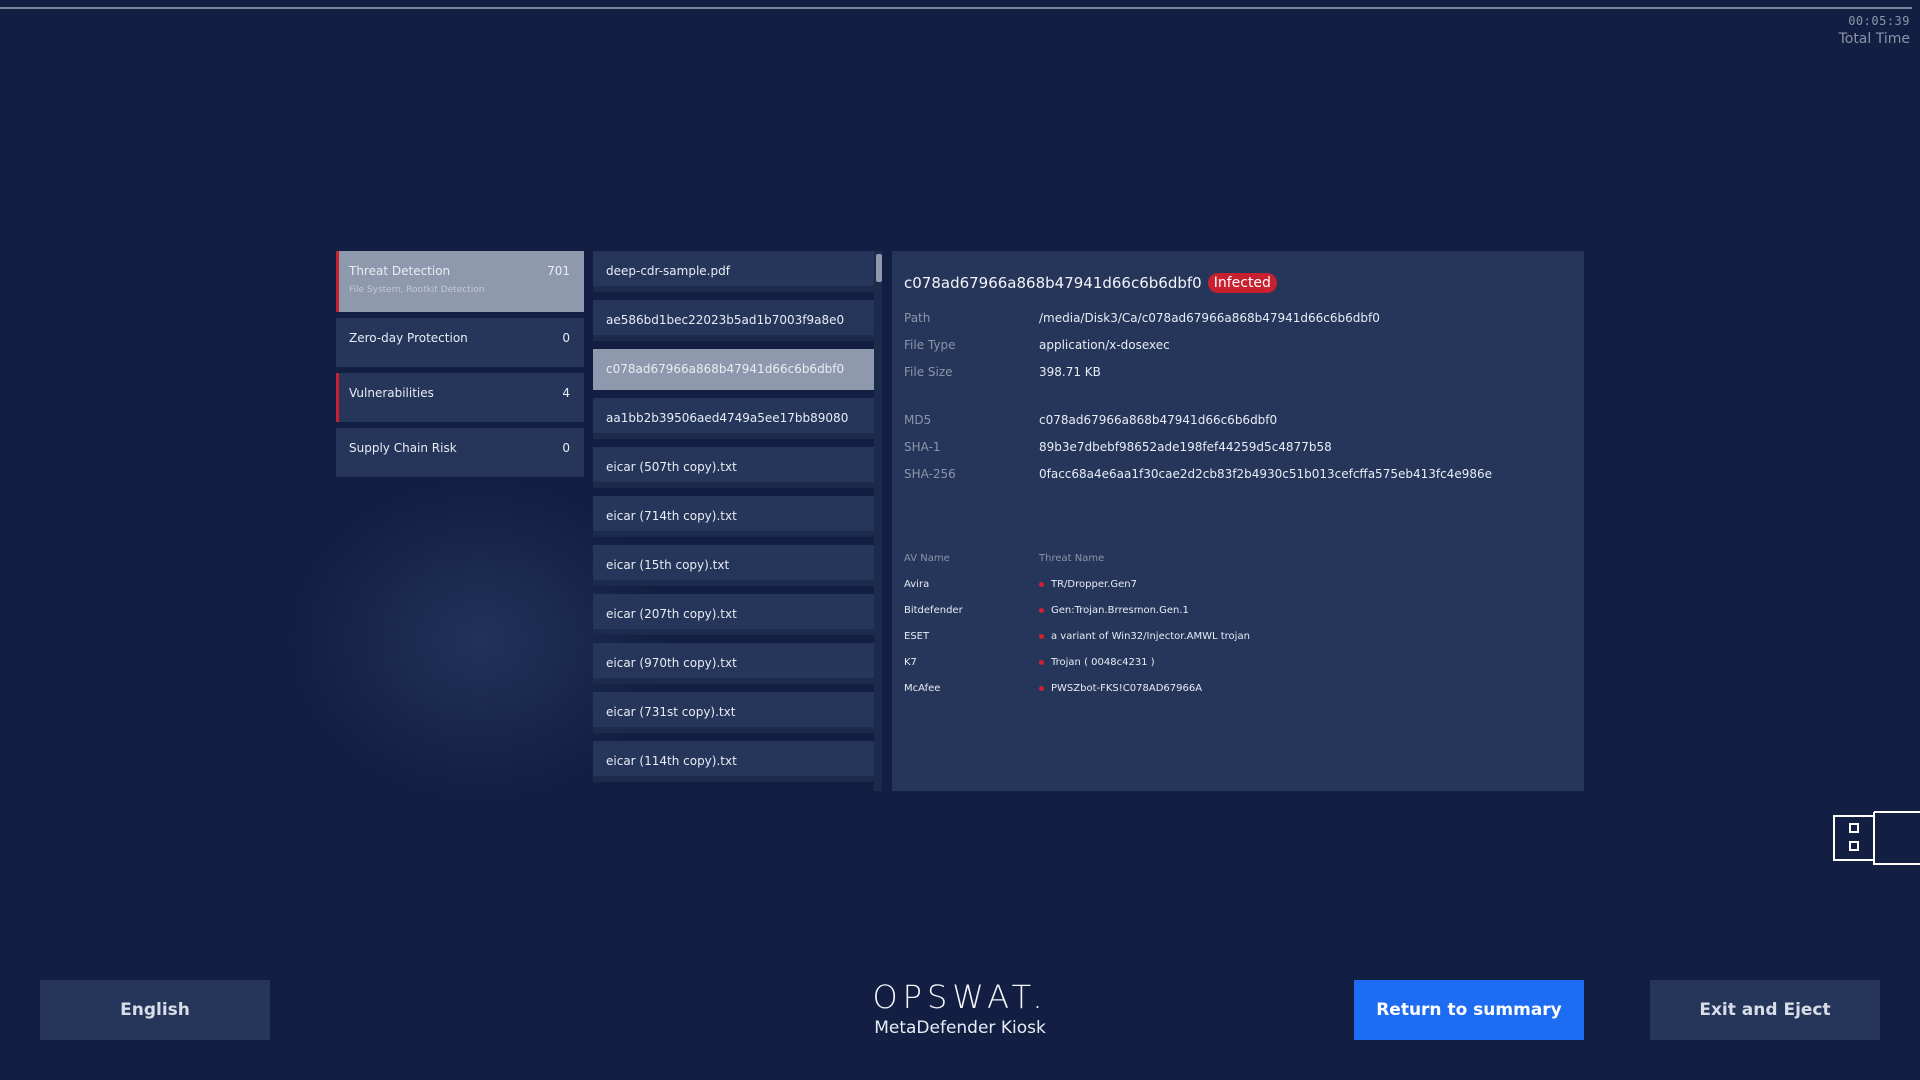 The image size is (1920, 1080). What do you see at coordinates (733, 614) in the screenshot?
I see `file-item: eicar (207th copy).txt` at bounding box center [733, 614].